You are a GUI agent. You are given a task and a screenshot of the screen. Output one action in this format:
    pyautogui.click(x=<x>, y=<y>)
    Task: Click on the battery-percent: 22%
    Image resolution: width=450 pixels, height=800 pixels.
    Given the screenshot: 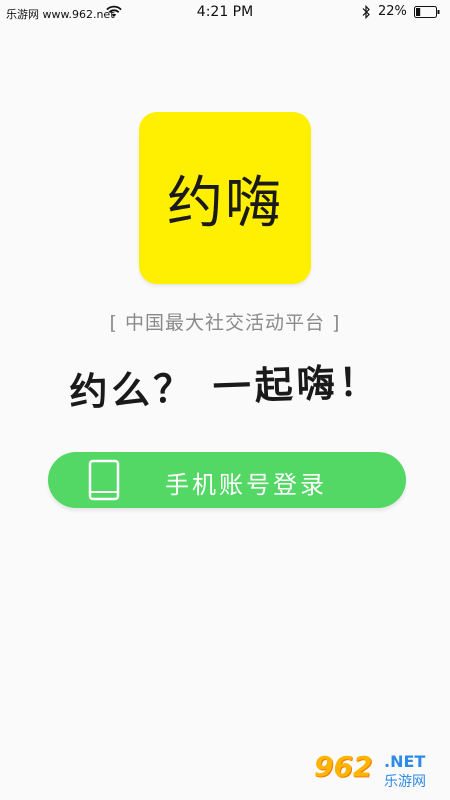 What is the action you would take?
    pyautogui.click(x=392, y=11)
    